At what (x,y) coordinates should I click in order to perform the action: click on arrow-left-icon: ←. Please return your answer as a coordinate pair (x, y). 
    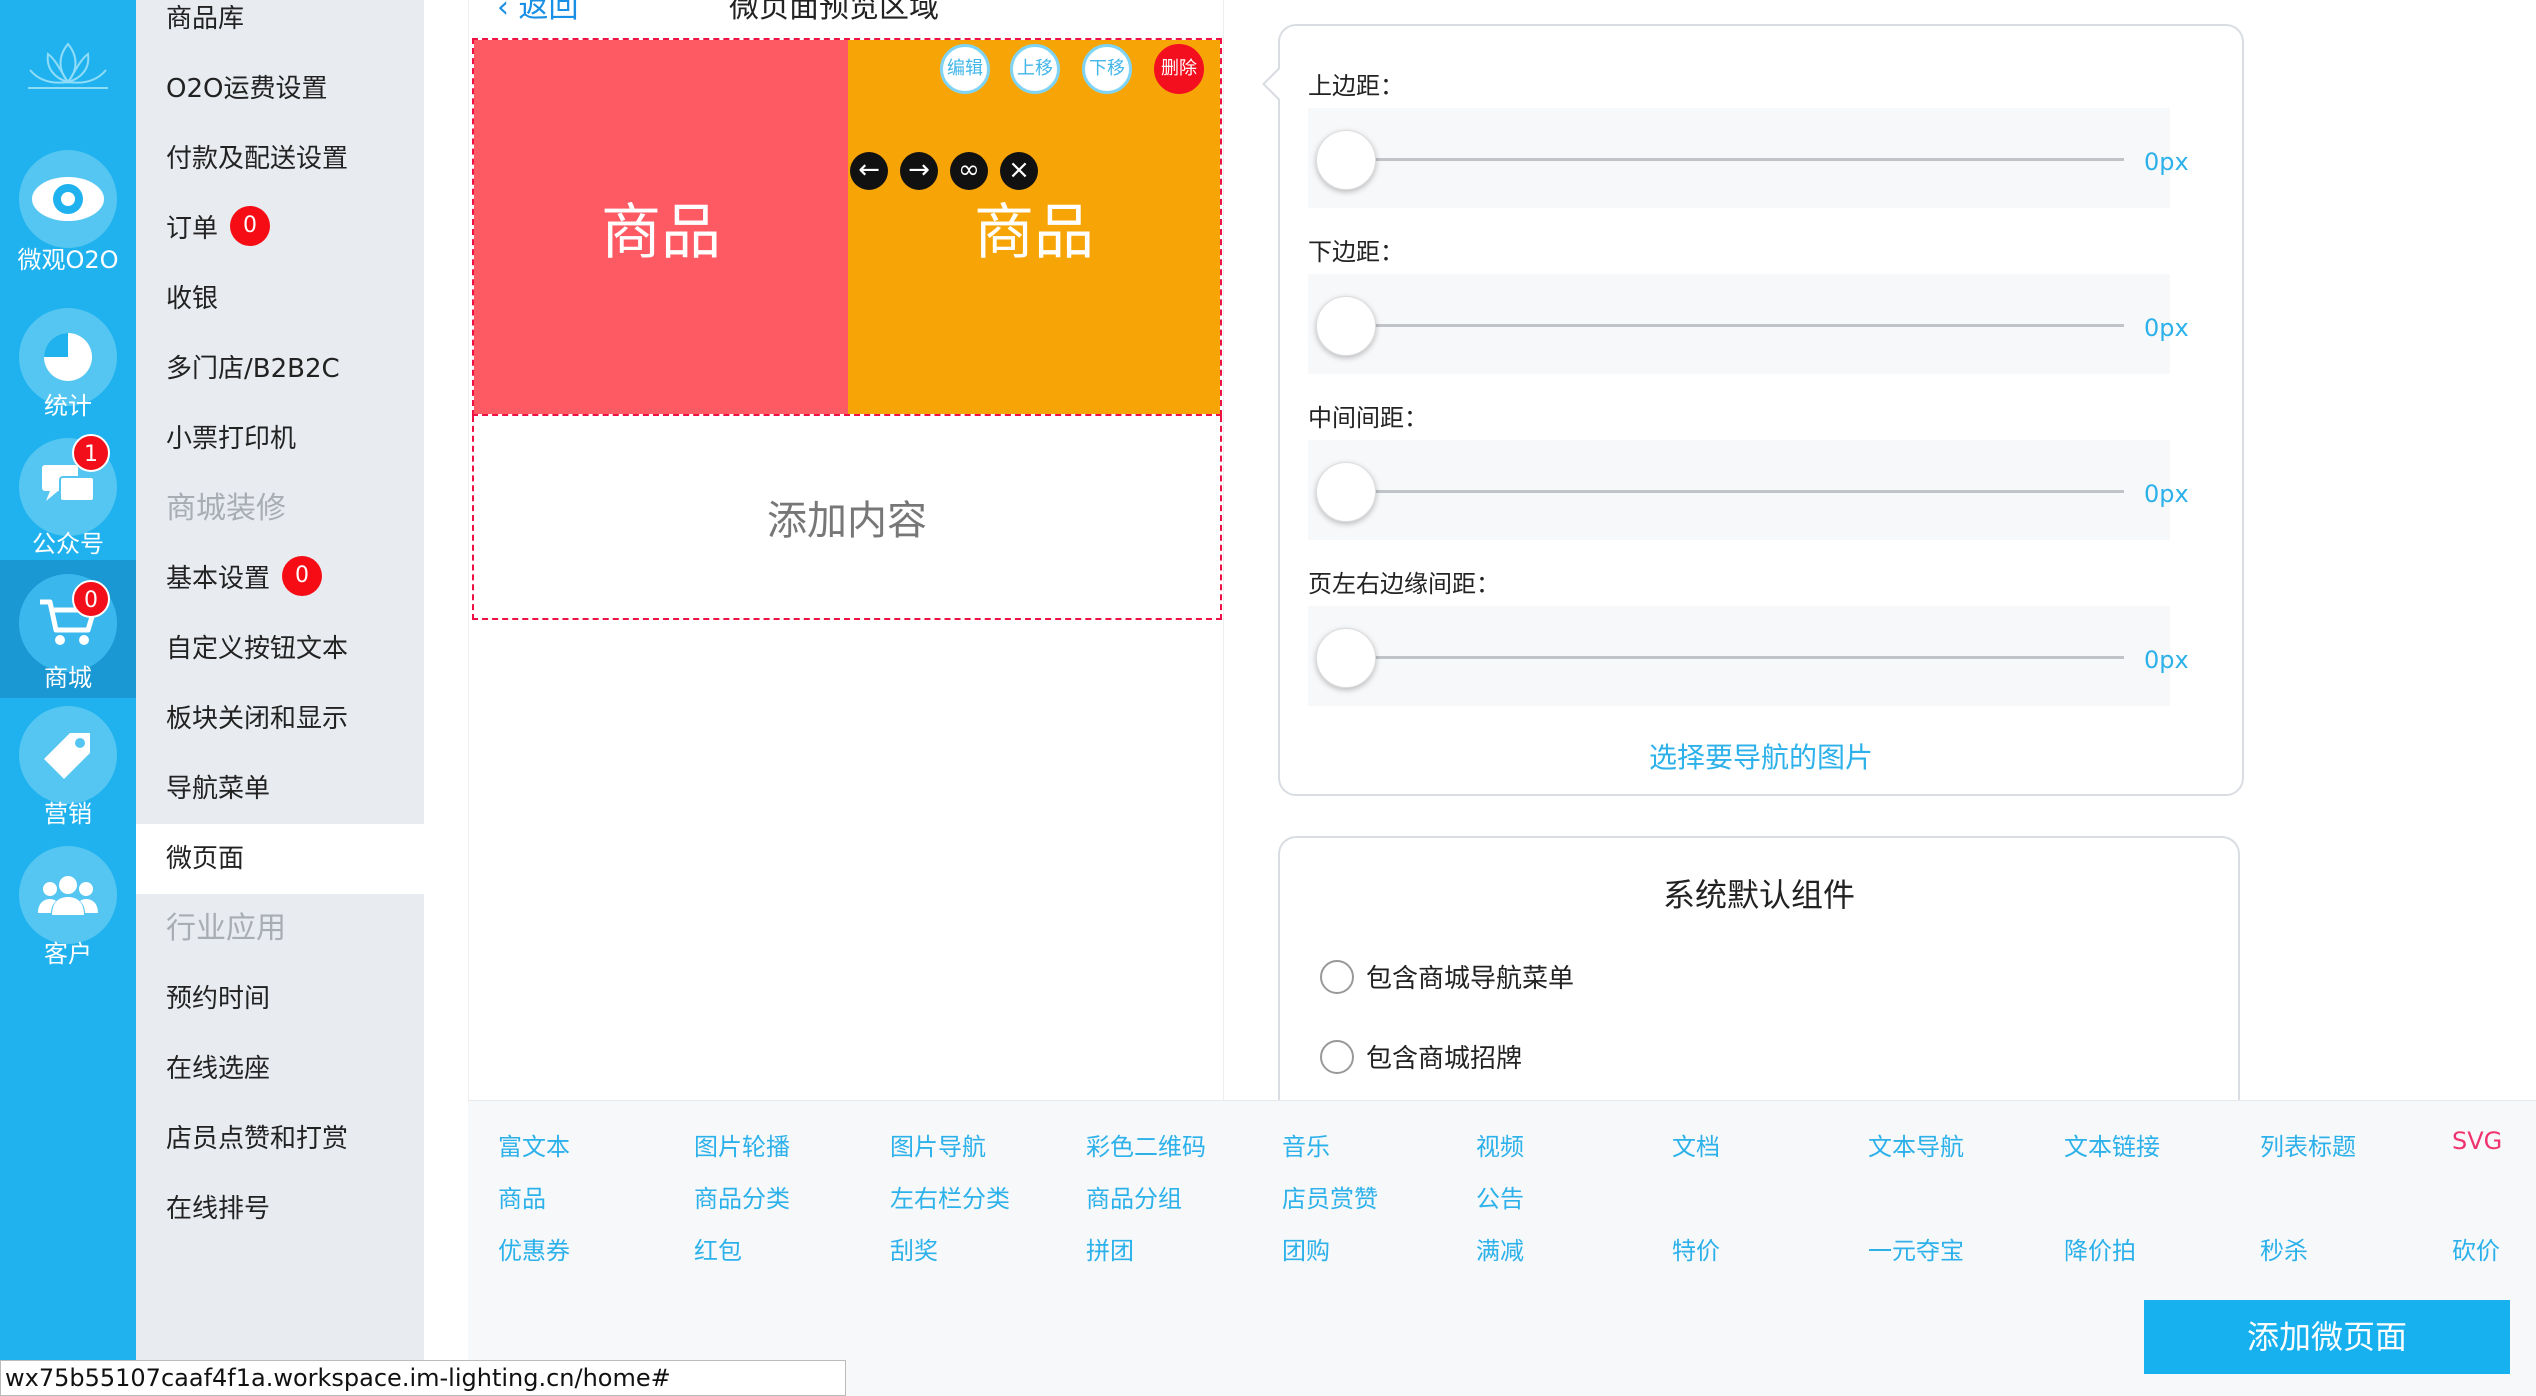
    Looking at the image, I should click on (869, 171).